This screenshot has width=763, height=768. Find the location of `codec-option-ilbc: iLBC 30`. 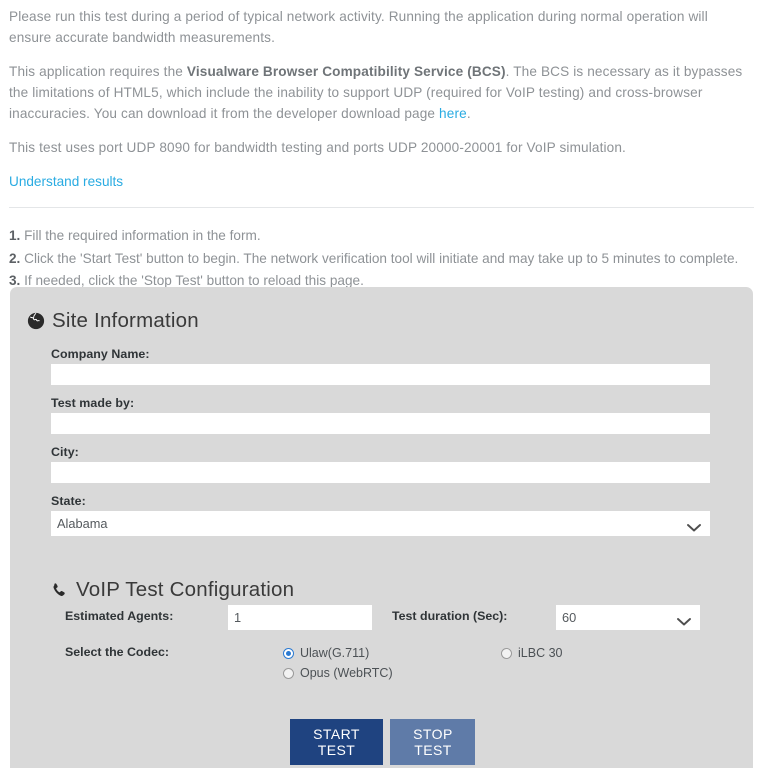

codec-option-ilbc: iLBC 30 is located at coordinates (531, 653).